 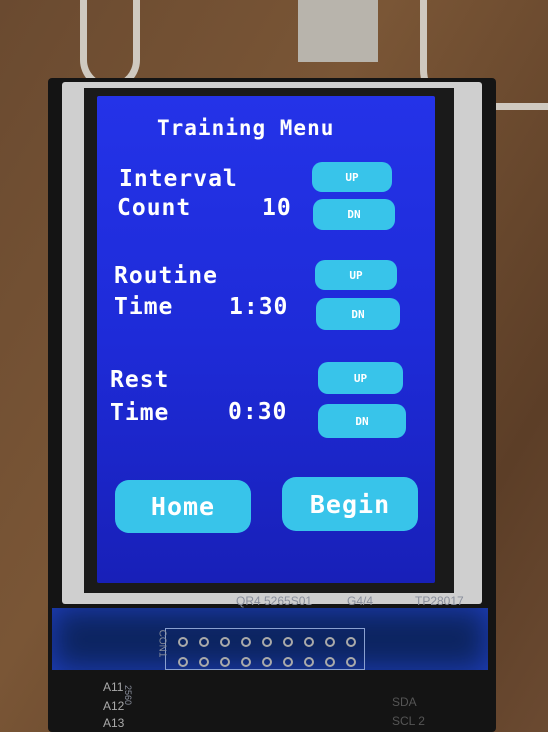 I want to click on scl-label: SCL 2, so click(x=408, y=721).